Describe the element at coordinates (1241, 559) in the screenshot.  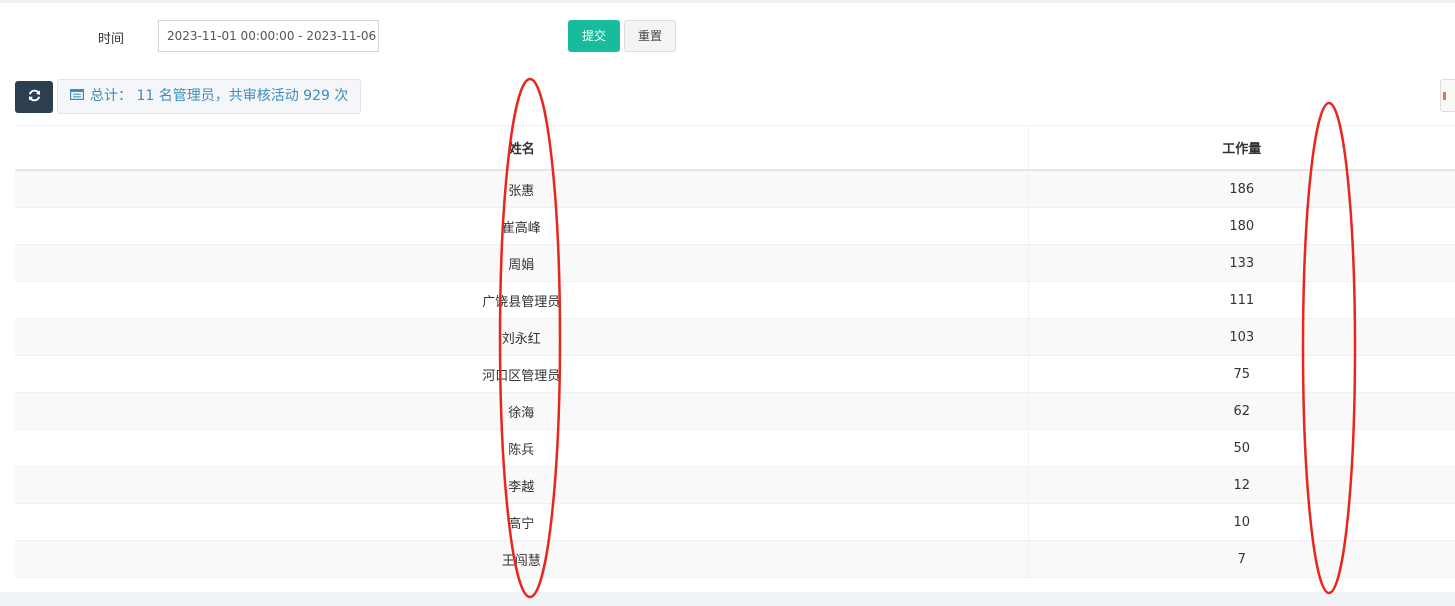
I see `cell-workload: 7` at that location.